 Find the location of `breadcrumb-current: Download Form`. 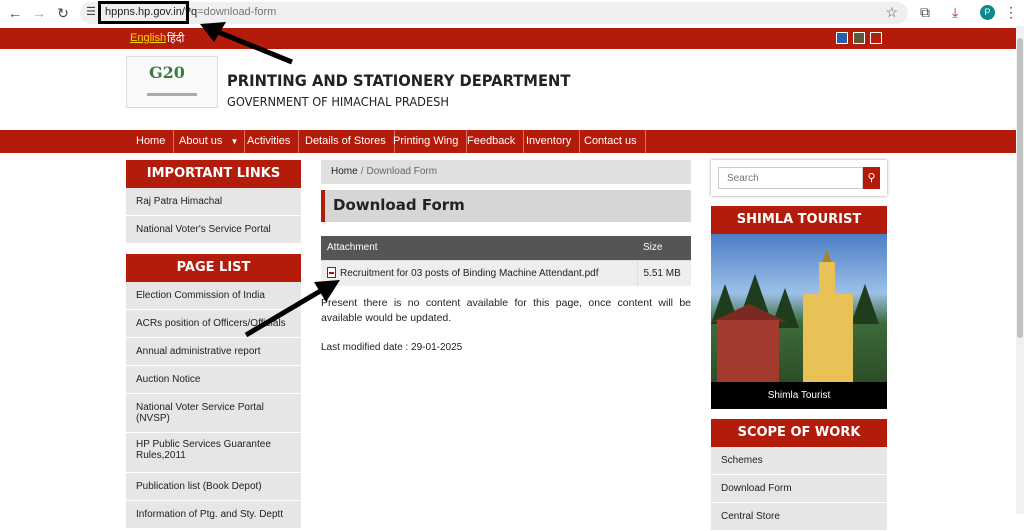

breadcrumb-current: Download Form is located at coordinates (402, 171).